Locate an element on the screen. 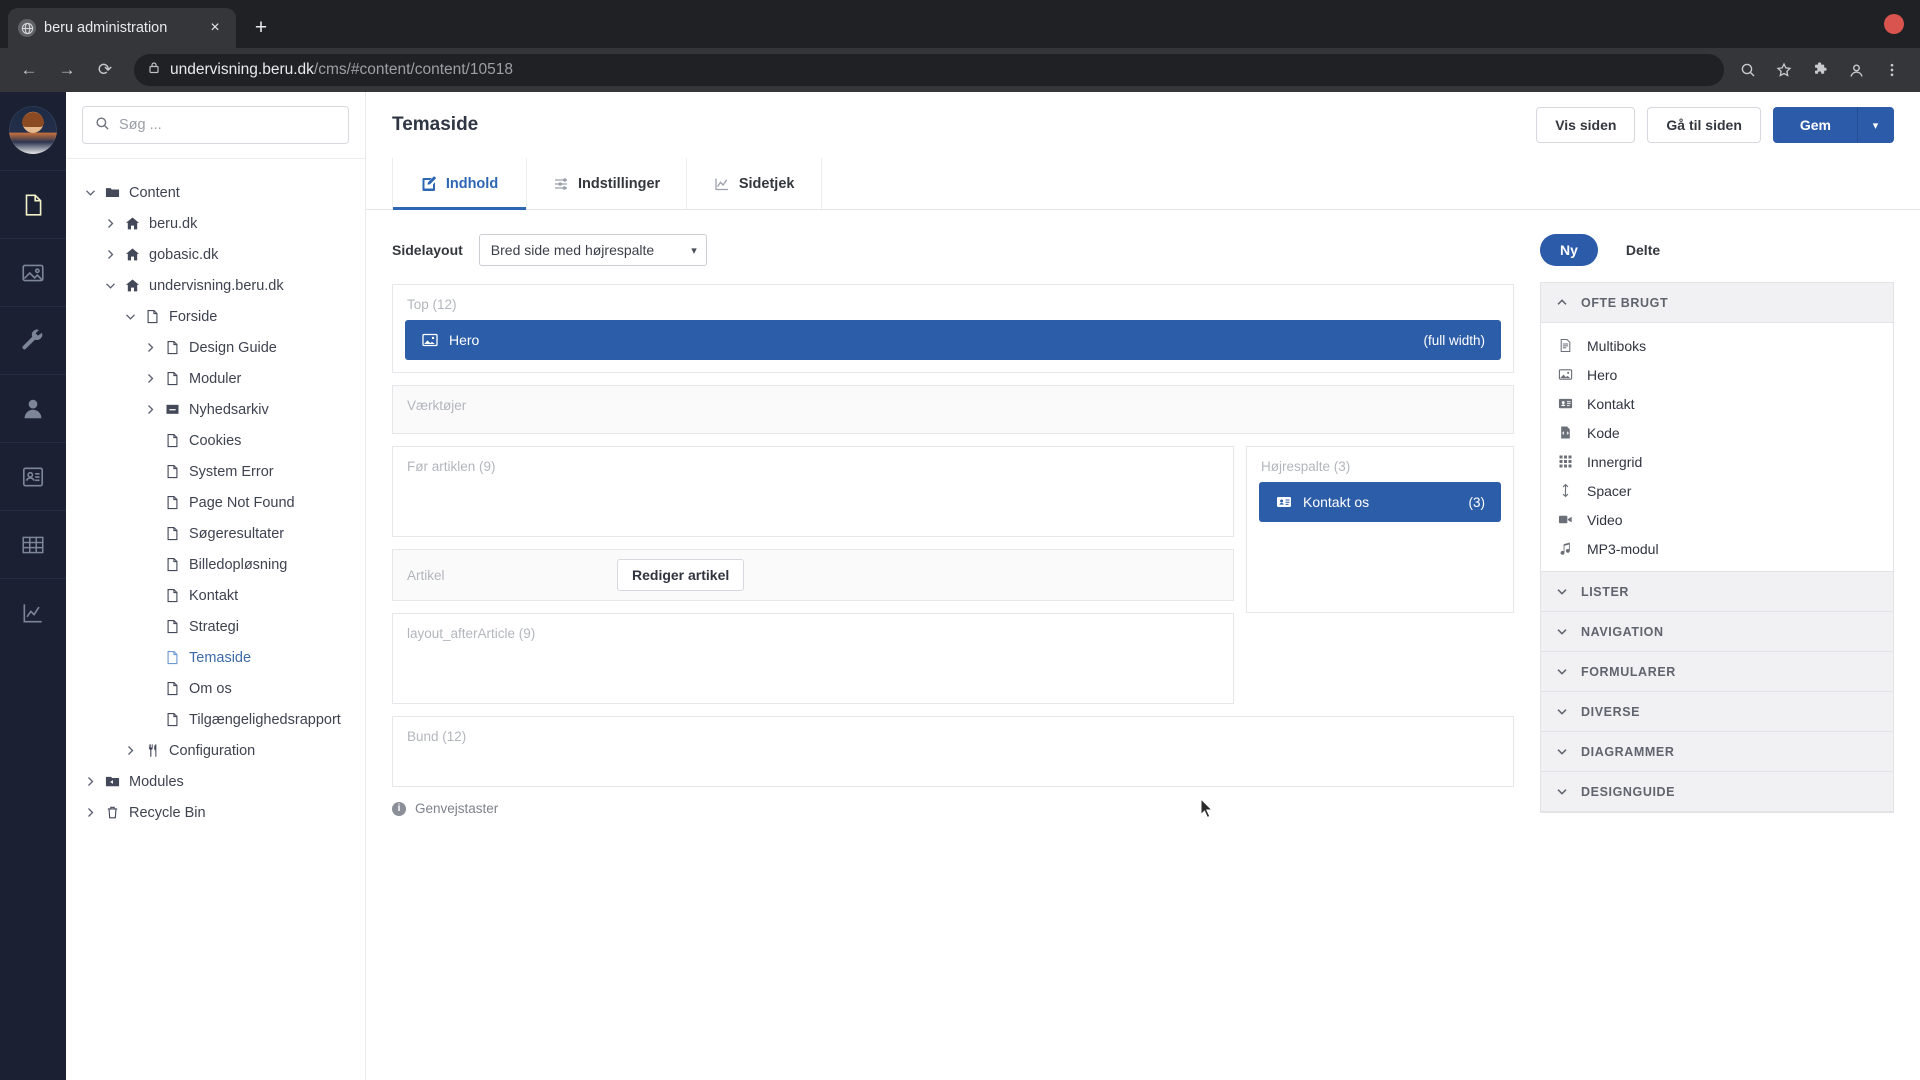  rail-item-settings is located at coordinates (33, 340).